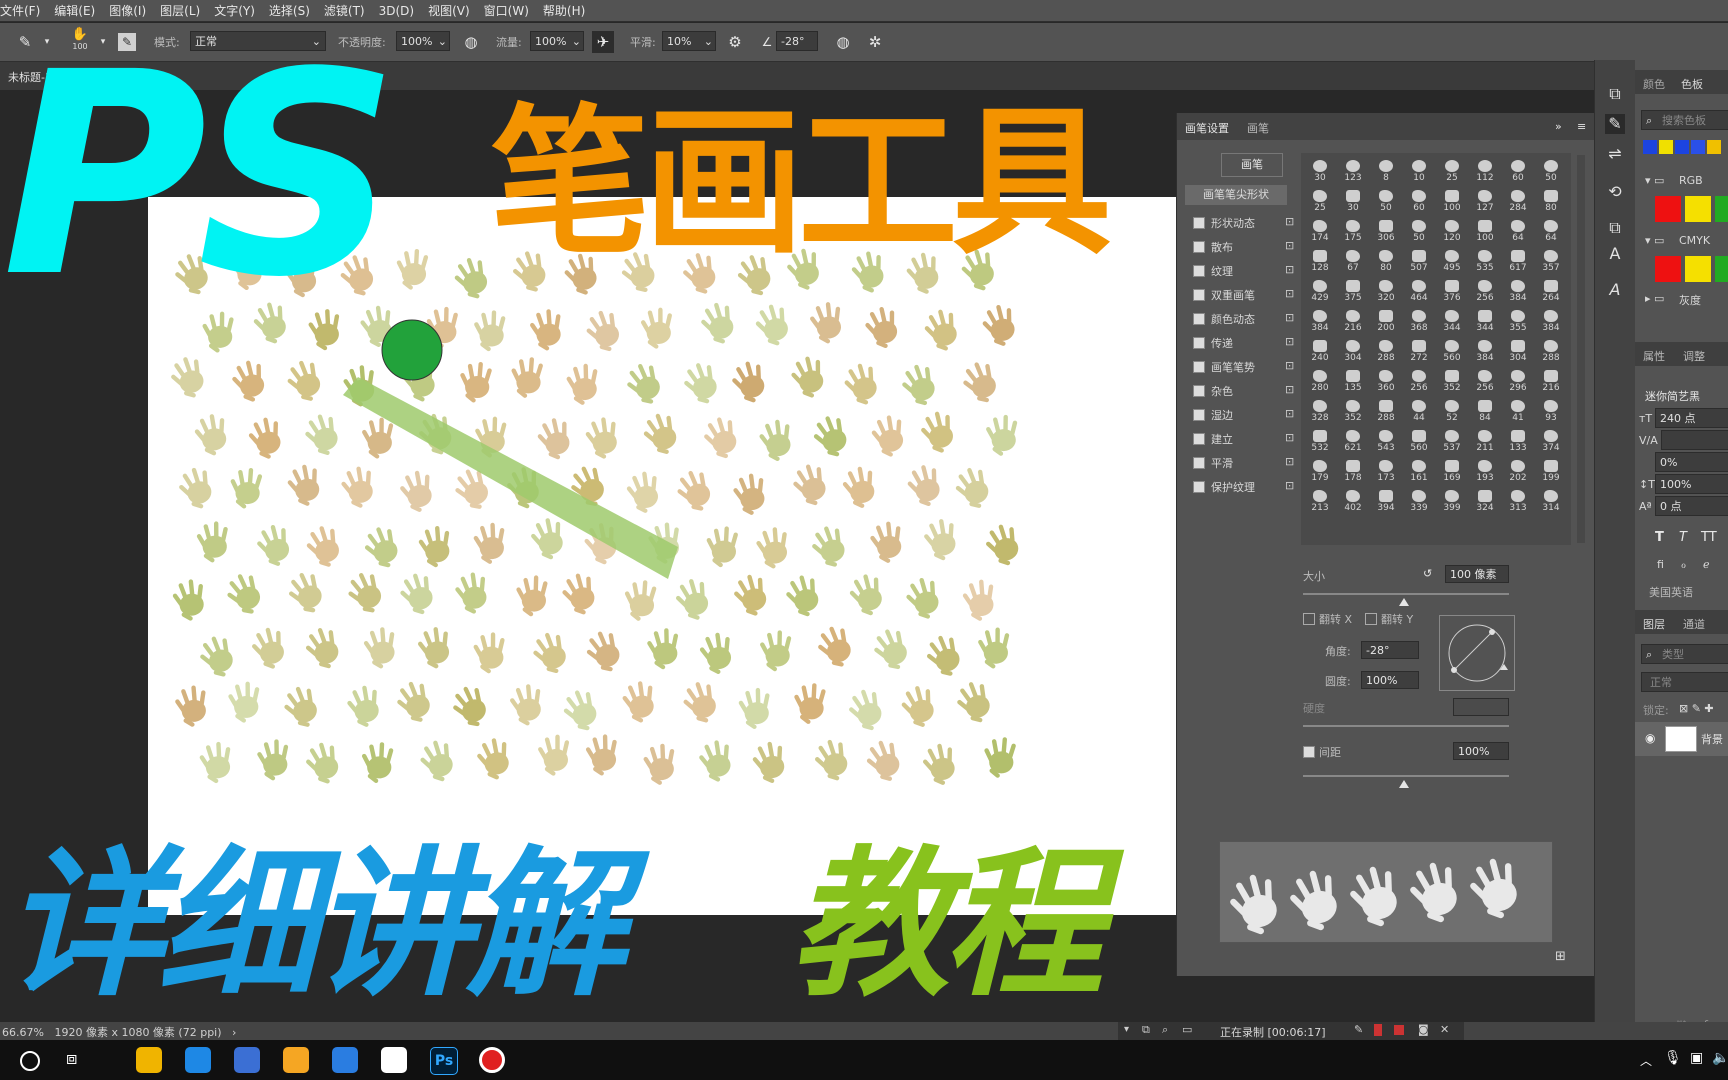  Describe the element at coordinates (394, 1060) in the screenshot. I see `taskbar-app-app-flower` at that location.